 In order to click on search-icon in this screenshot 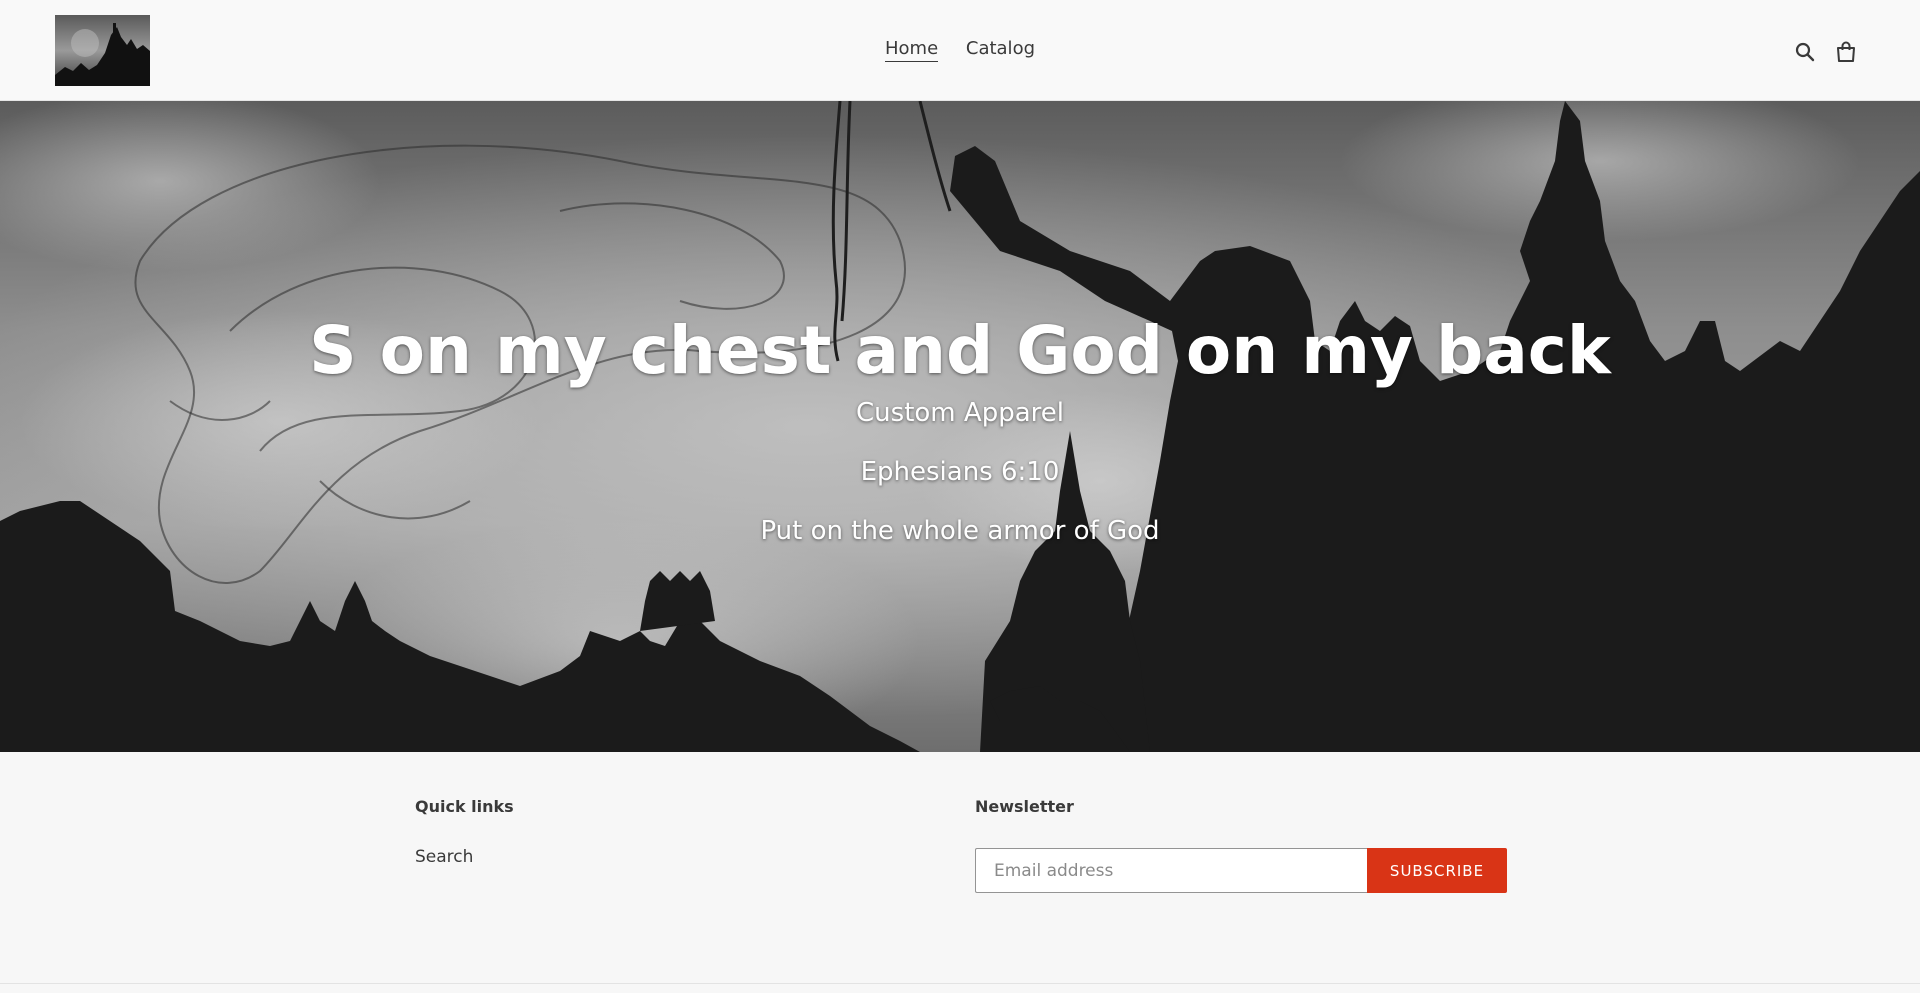, I will do `click(1805, 52)`.